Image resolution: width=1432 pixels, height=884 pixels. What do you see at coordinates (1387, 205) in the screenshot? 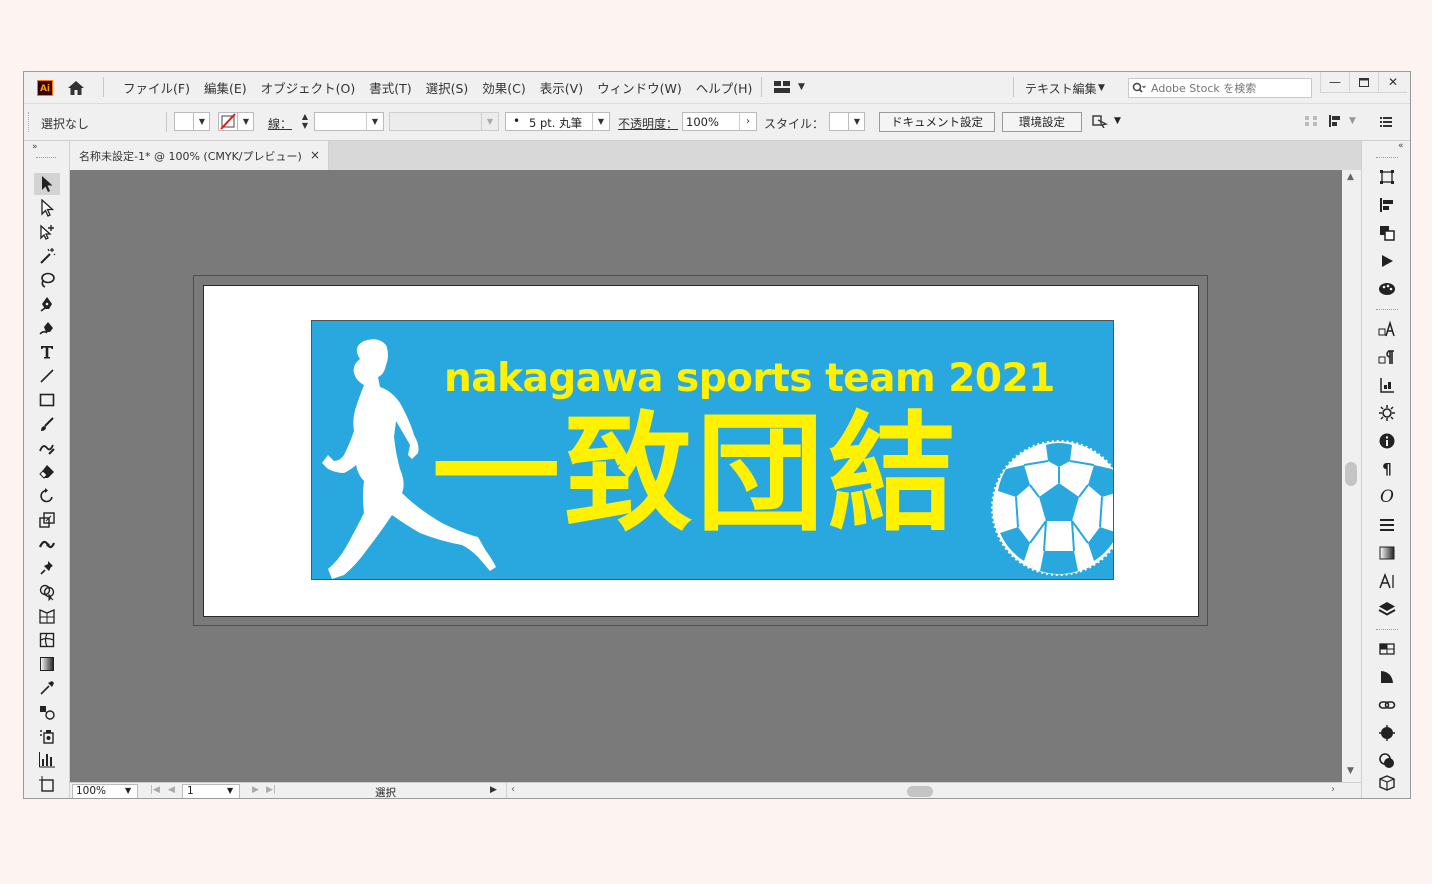
I see `align-panel-button` at bounding box center [1387, 205].